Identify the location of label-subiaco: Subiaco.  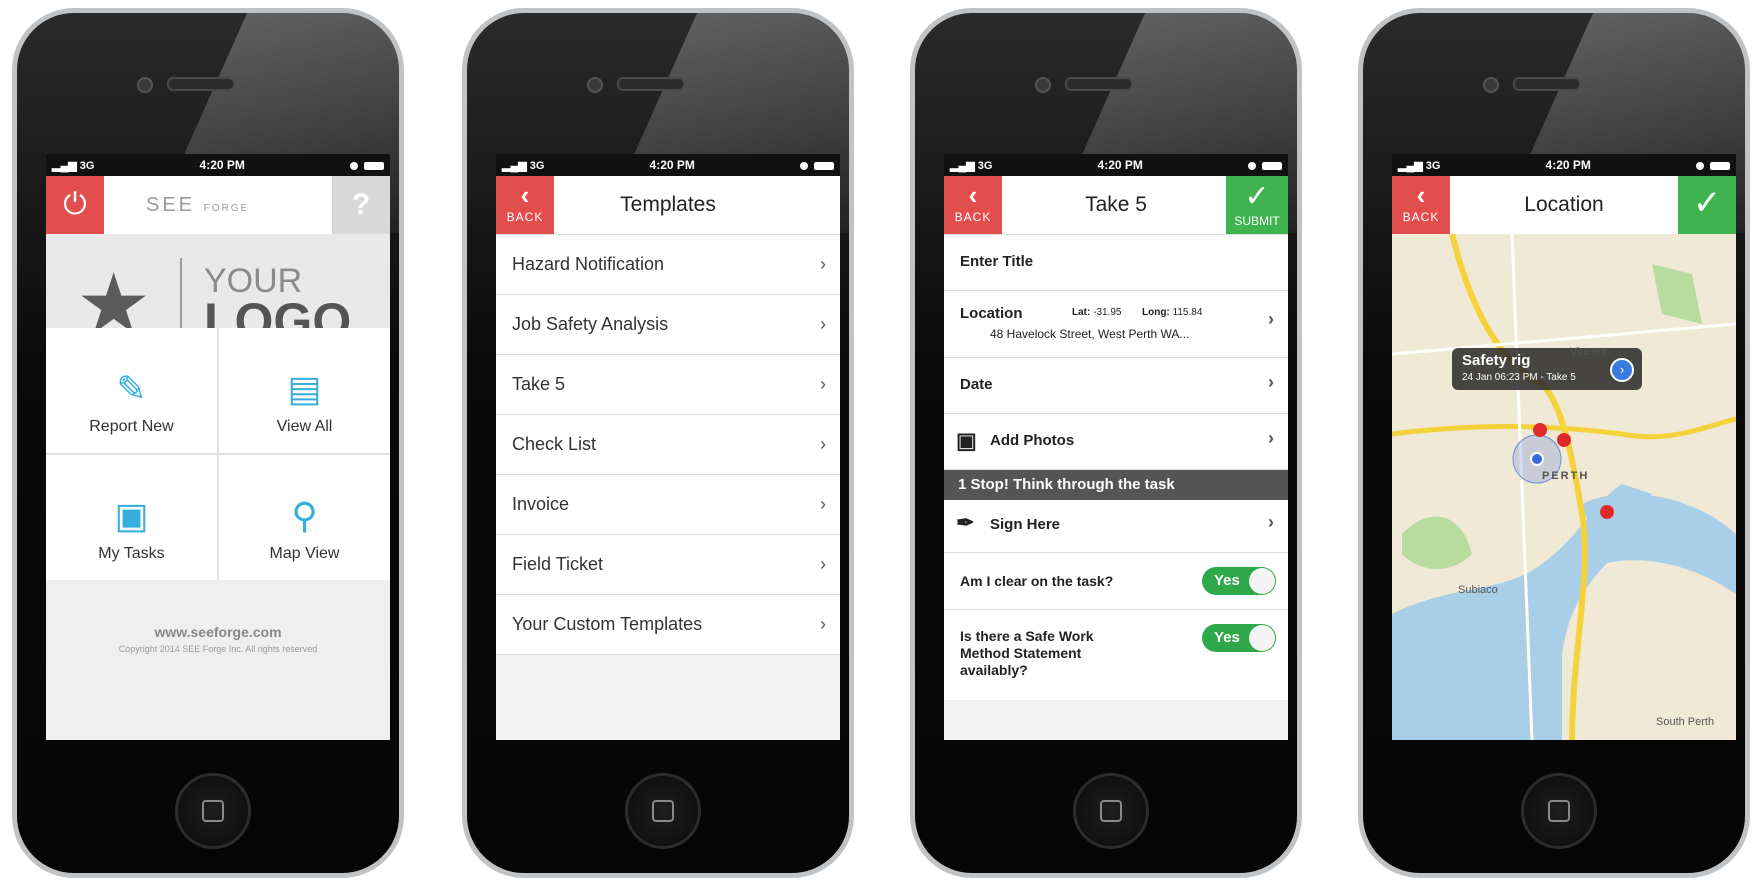
(1478, 590).